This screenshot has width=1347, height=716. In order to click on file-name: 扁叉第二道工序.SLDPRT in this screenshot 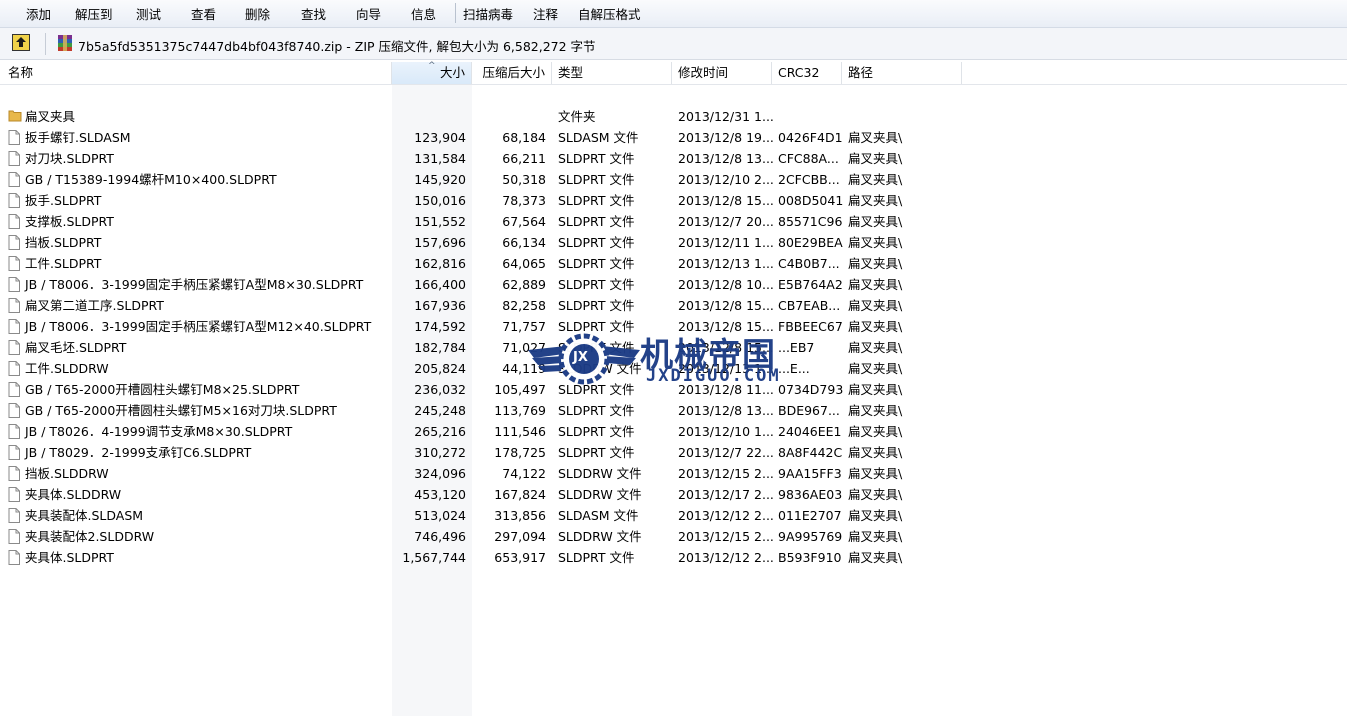, I will do `click(94, 305)`.